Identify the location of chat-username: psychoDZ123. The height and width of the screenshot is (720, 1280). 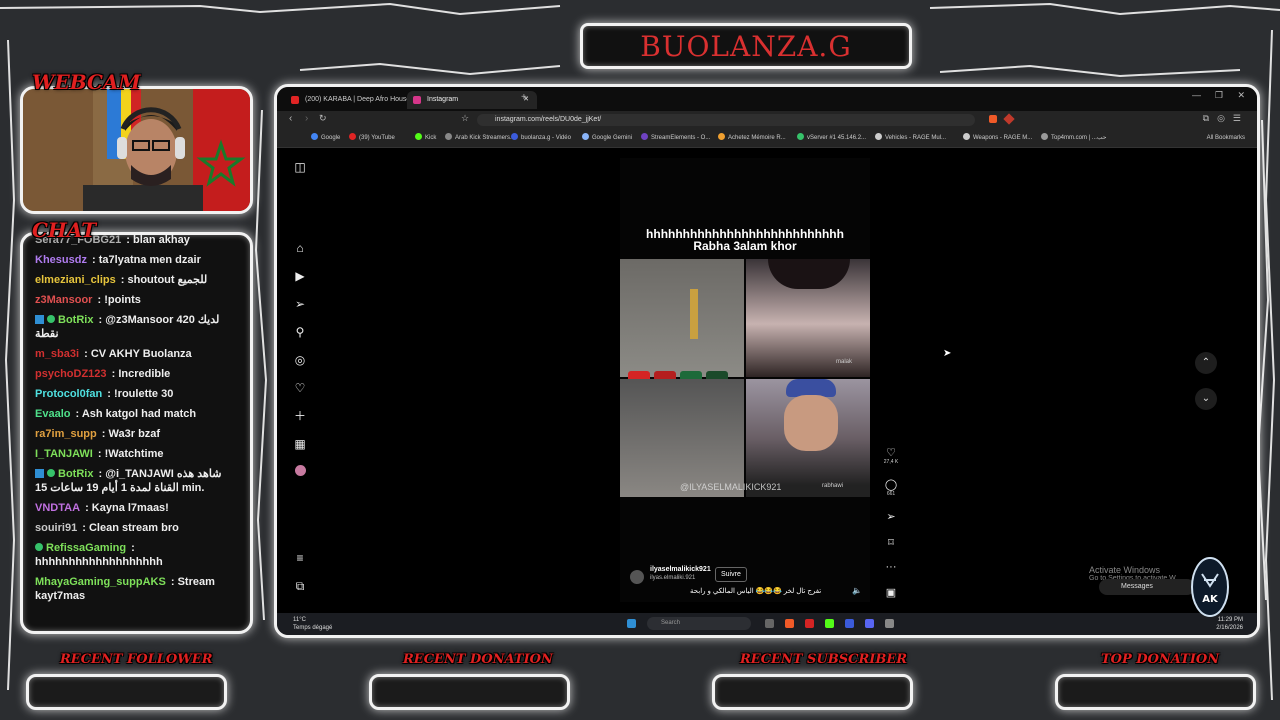
(71, 374).